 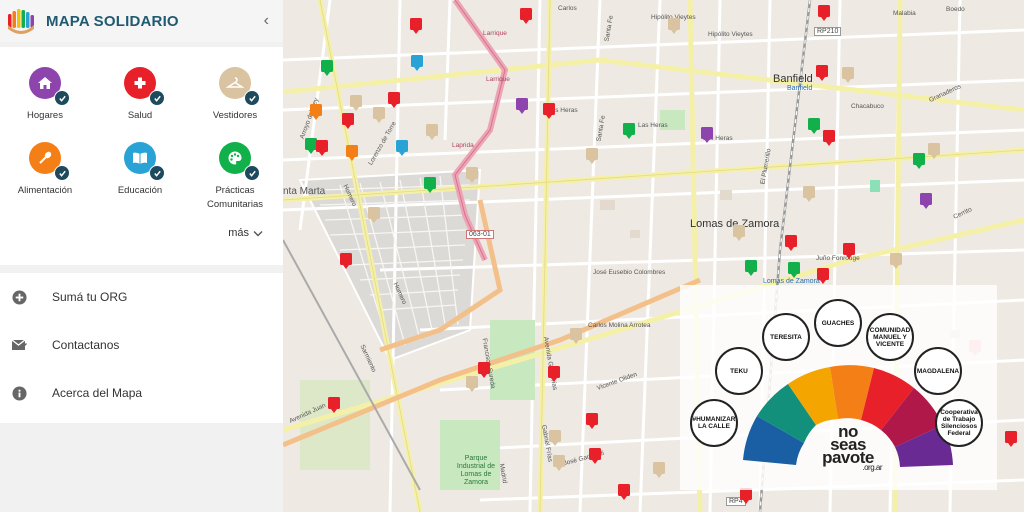 I want to click on menu-label: Contactanos, so click(x=86, y=345).